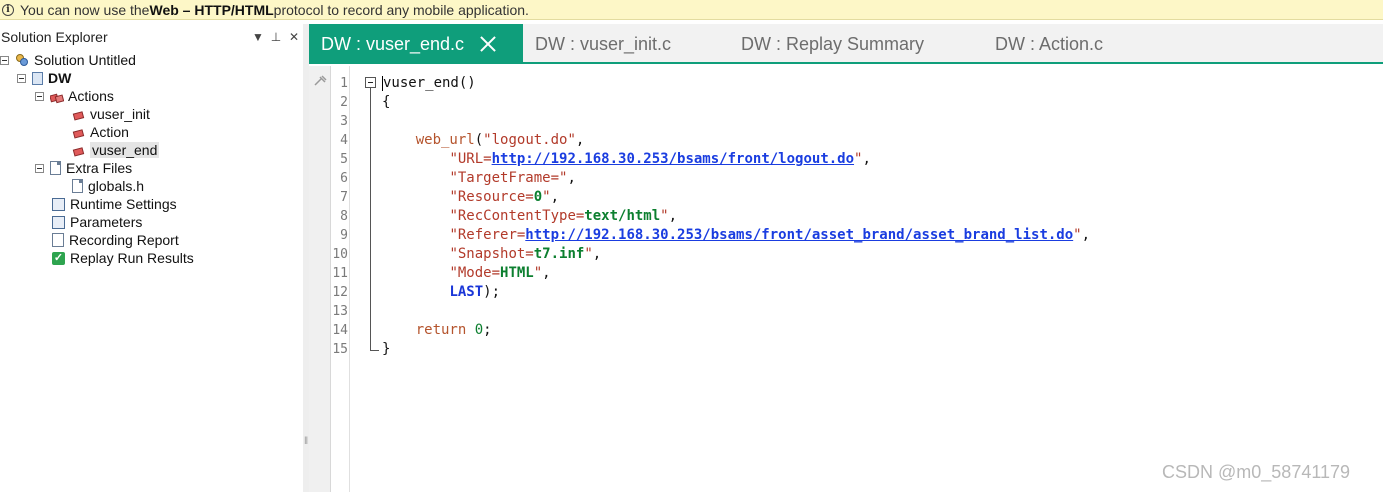  I want to click on function-name: web_url, so click(445, 140).